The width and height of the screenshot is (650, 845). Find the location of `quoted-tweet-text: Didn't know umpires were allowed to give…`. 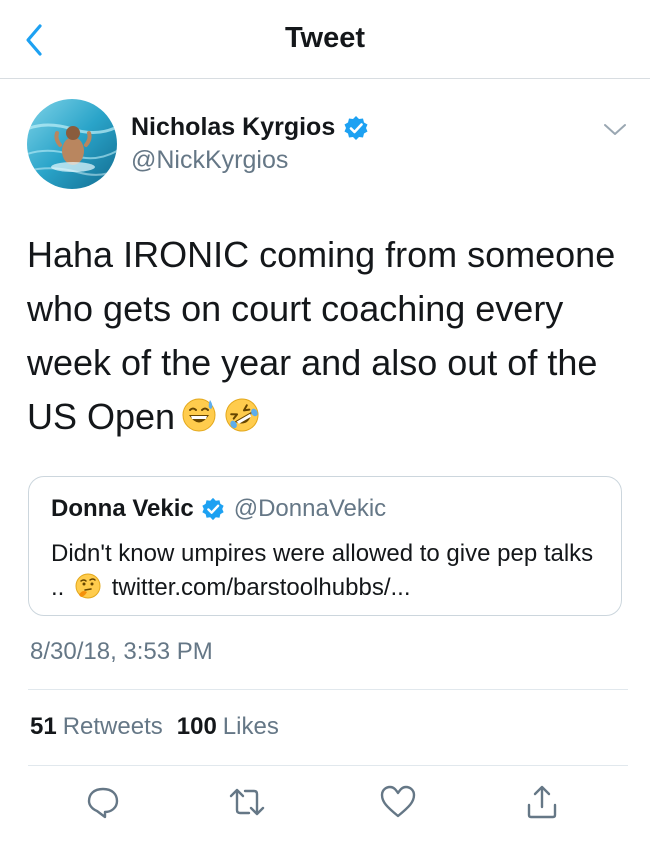

quoted-tweet-text: Didn't know umpires were allowed to give… is located at coordinates (331, 573).